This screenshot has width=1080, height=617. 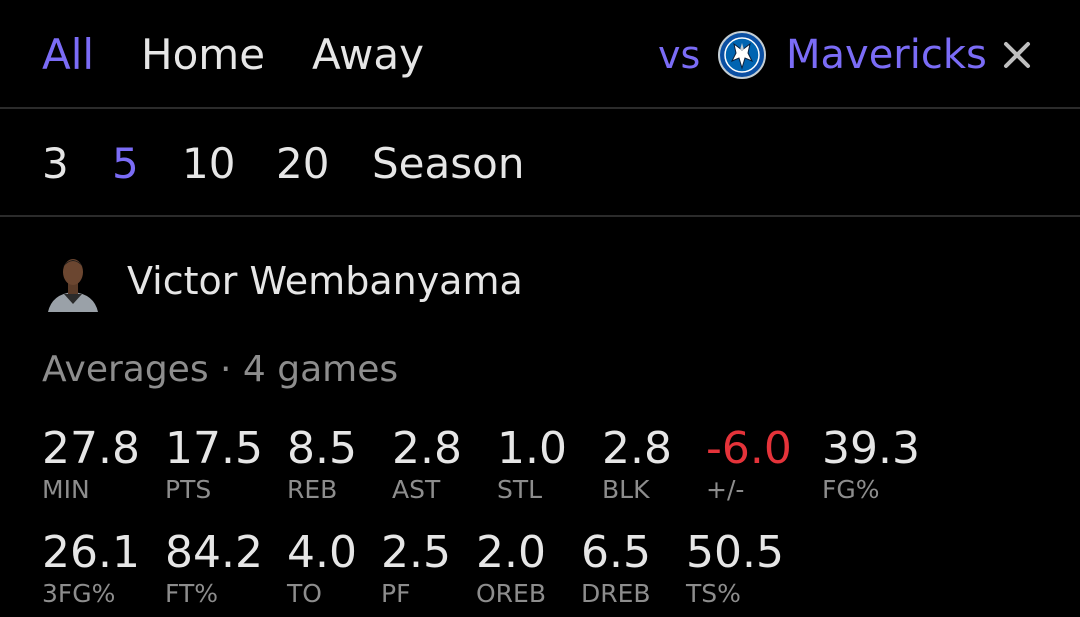 I want to click on stat-value: 17.5, so click(x=214, y=448).